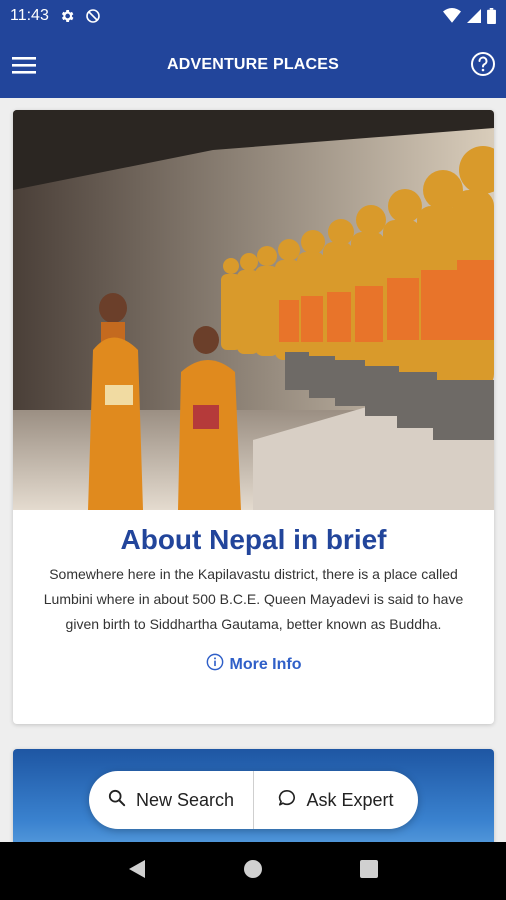  I want to click on new-search-label: New Search, so click(185, 799).